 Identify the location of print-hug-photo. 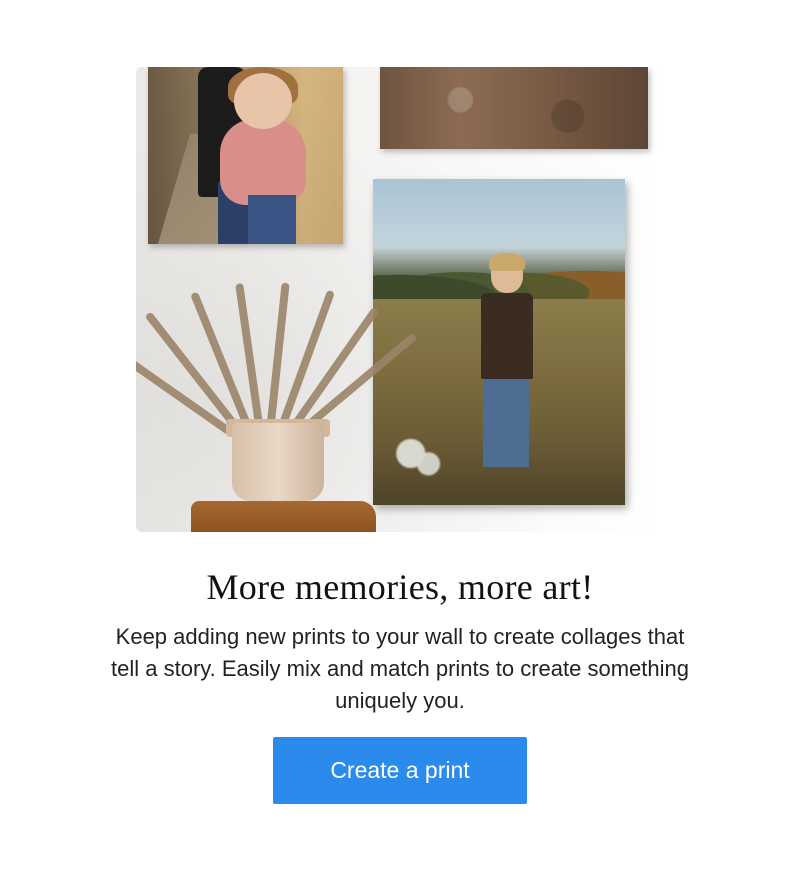
(245, 155).